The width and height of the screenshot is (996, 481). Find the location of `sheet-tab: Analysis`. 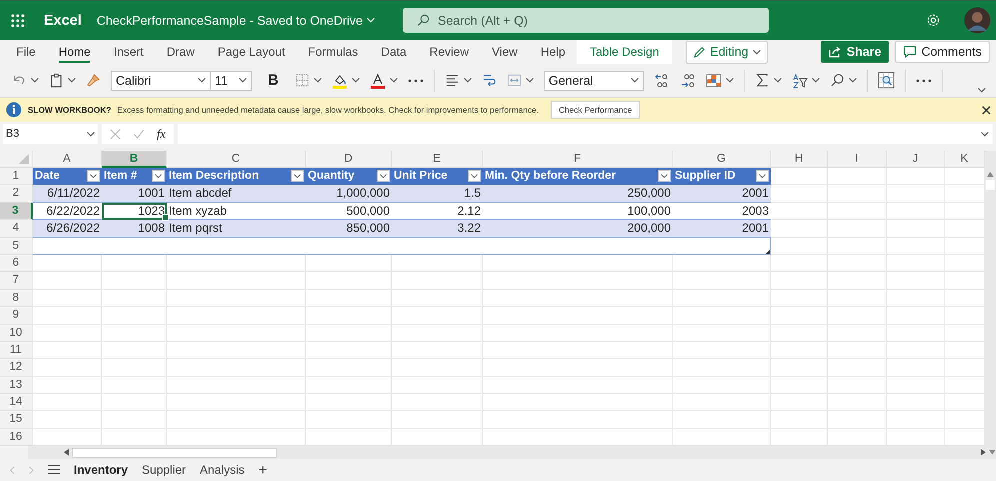

sheet-tab: Analysis is located at coordinates (222, 470).